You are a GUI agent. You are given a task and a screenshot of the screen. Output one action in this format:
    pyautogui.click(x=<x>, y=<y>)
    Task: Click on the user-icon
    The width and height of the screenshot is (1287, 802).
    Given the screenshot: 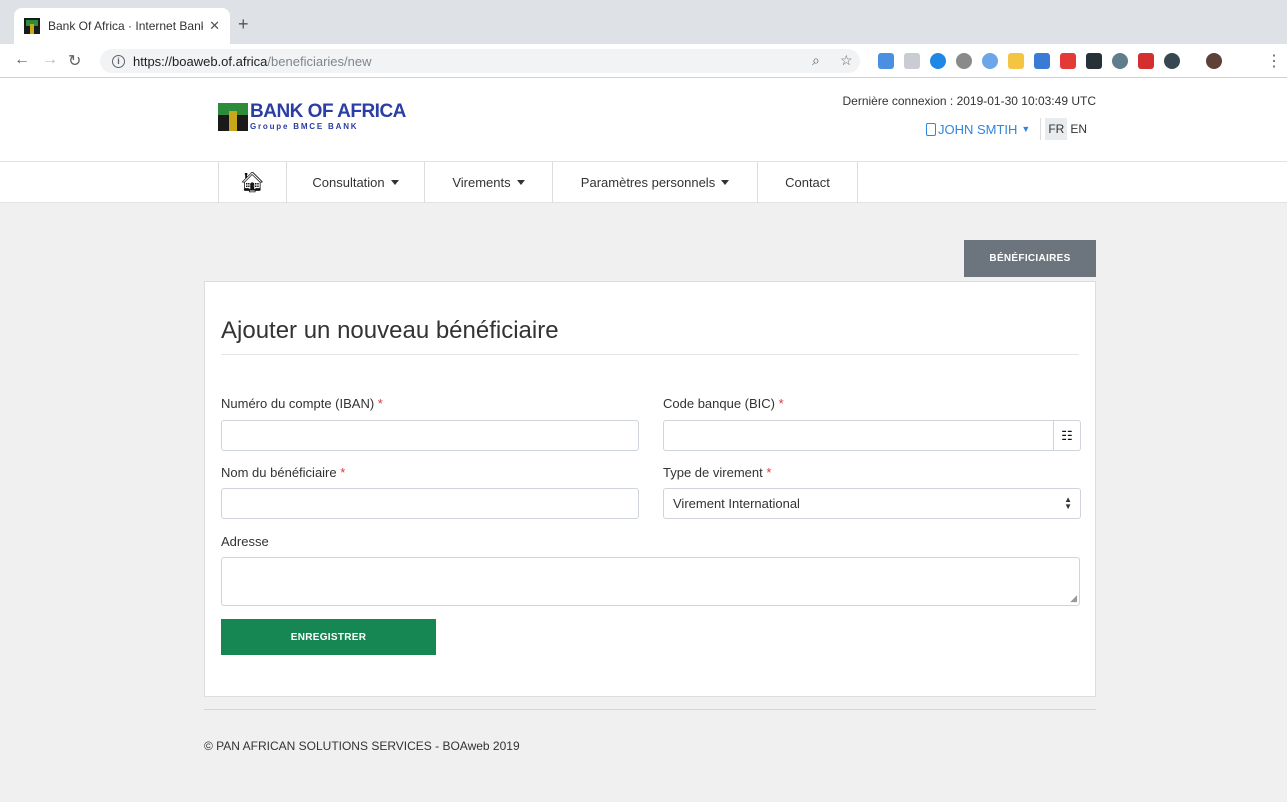 What is the action you would take?
    pyautogui.click(x=930, y=129)
    